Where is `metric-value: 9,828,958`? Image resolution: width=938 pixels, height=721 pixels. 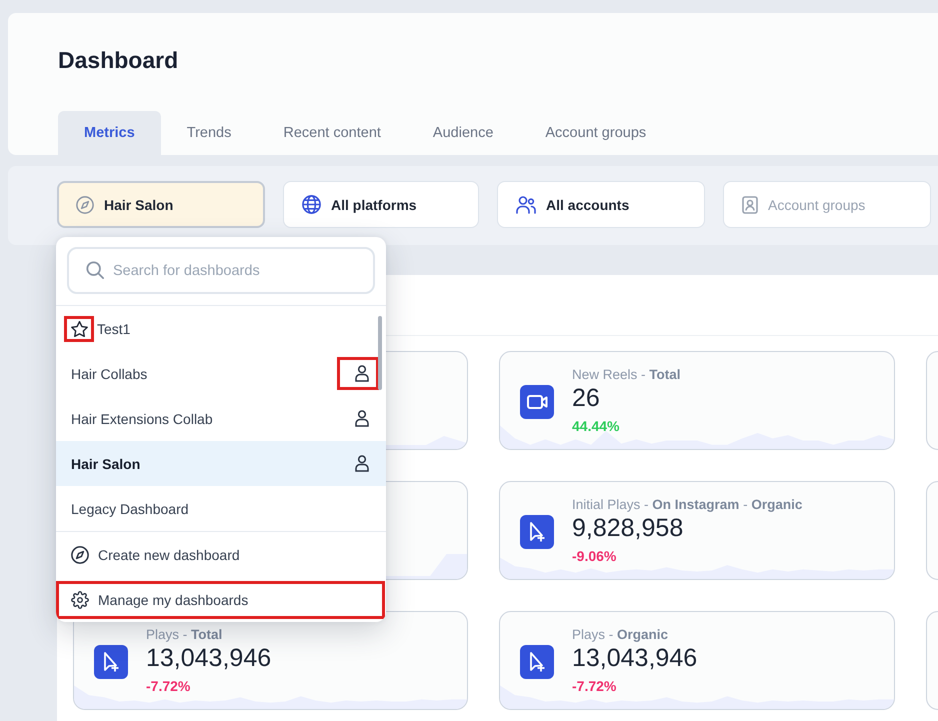 metric-value: 9,828,958 is located at coordinates (628, 528).